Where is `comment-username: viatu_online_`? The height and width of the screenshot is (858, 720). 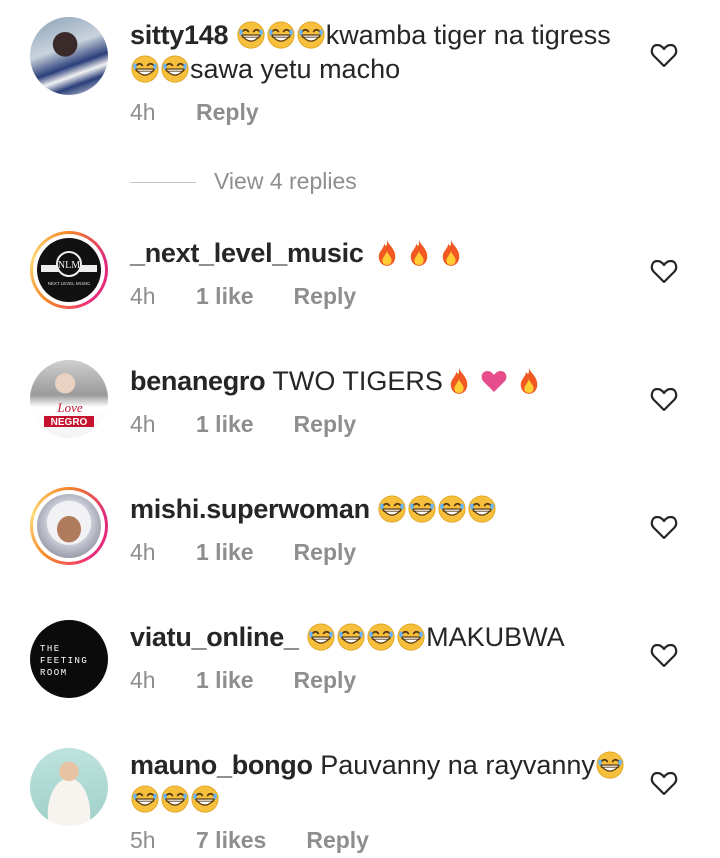
comment-username: viatu_online_ is located at coordinates (214, 637).